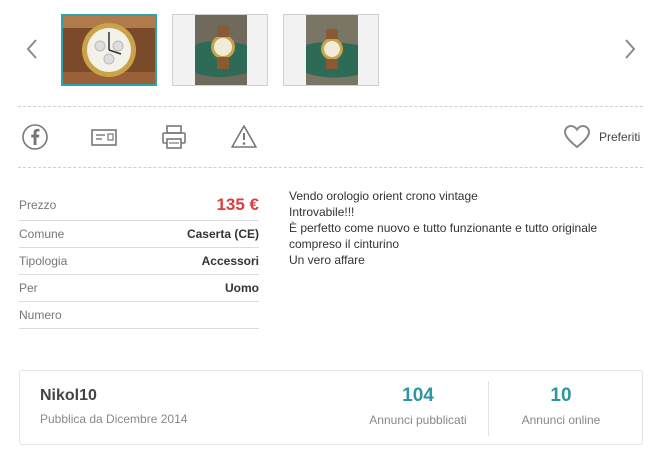 The height and width of the screenshot is (461, 662). Describe the element at coordinates (327, 260) in the screenshot. I see `description-line: Un vero affare` at that location.